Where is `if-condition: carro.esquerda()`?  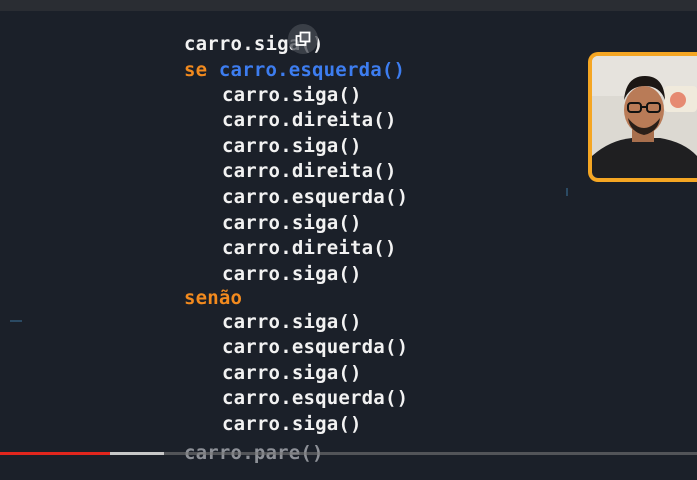
if-condition: carro.esquerda() is located at coordinates (312, 70).